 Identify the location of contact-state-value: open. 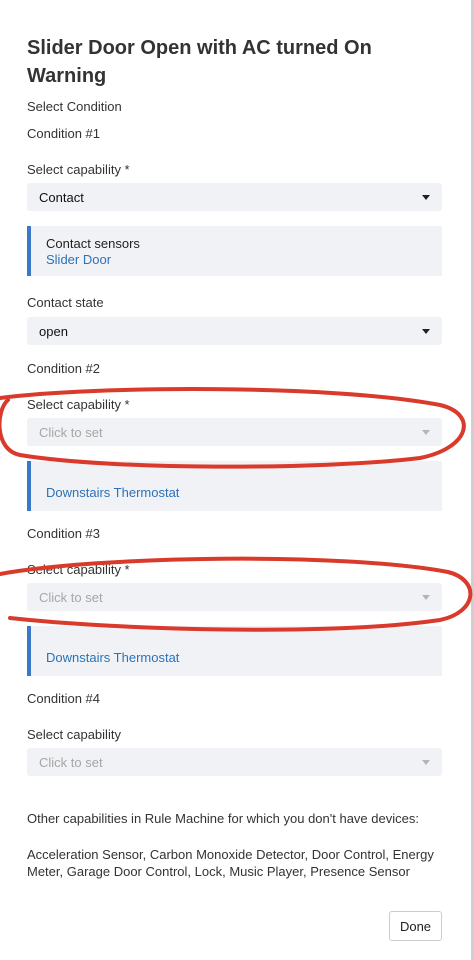
(53, 331).